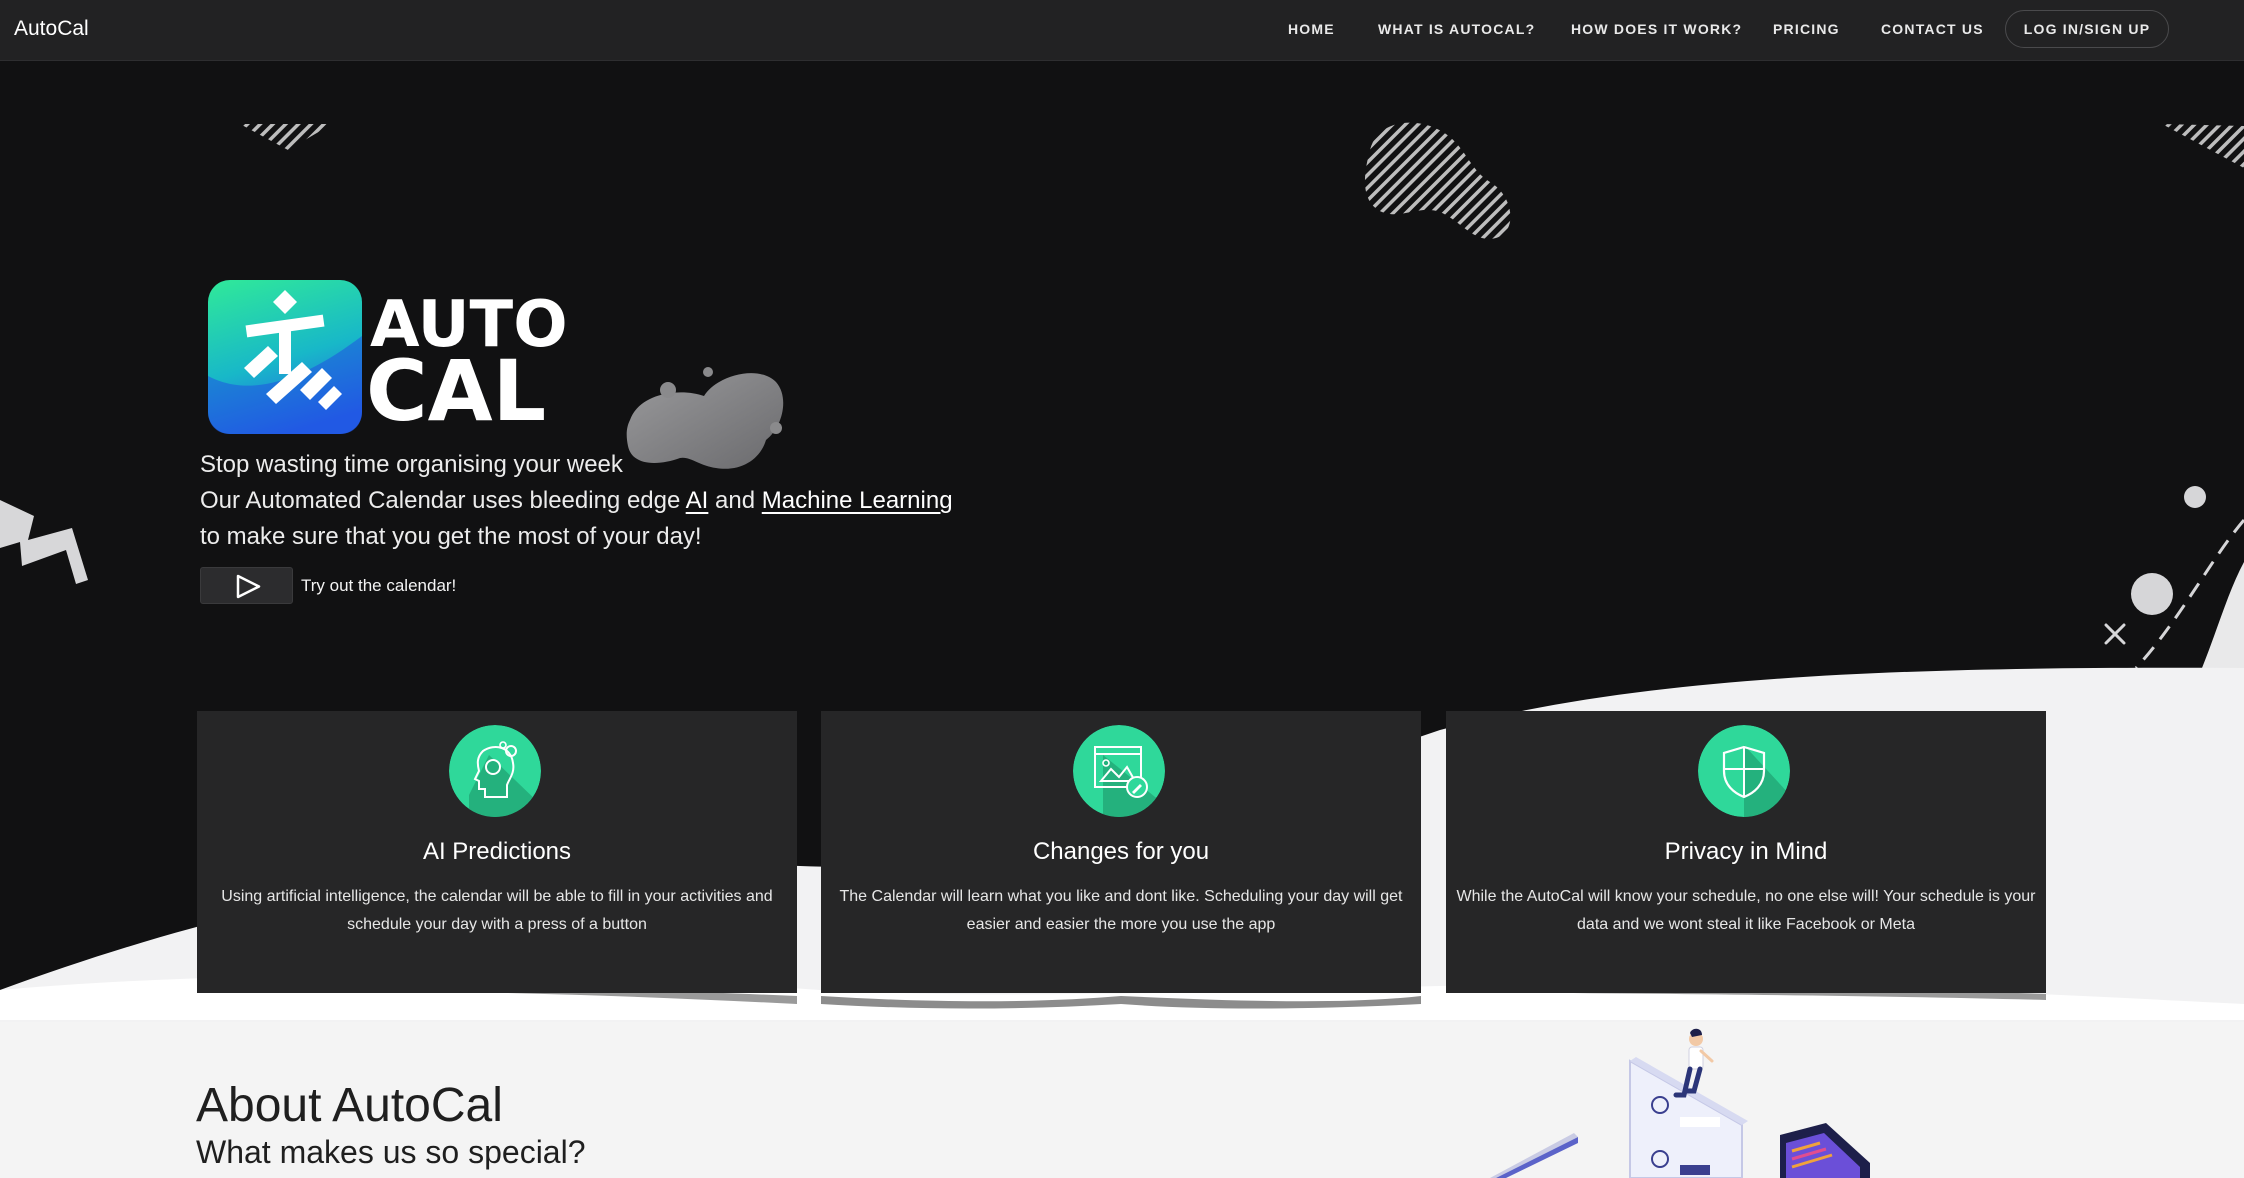  I want to click on feature-title: Changes for you, so click(1121, 851).